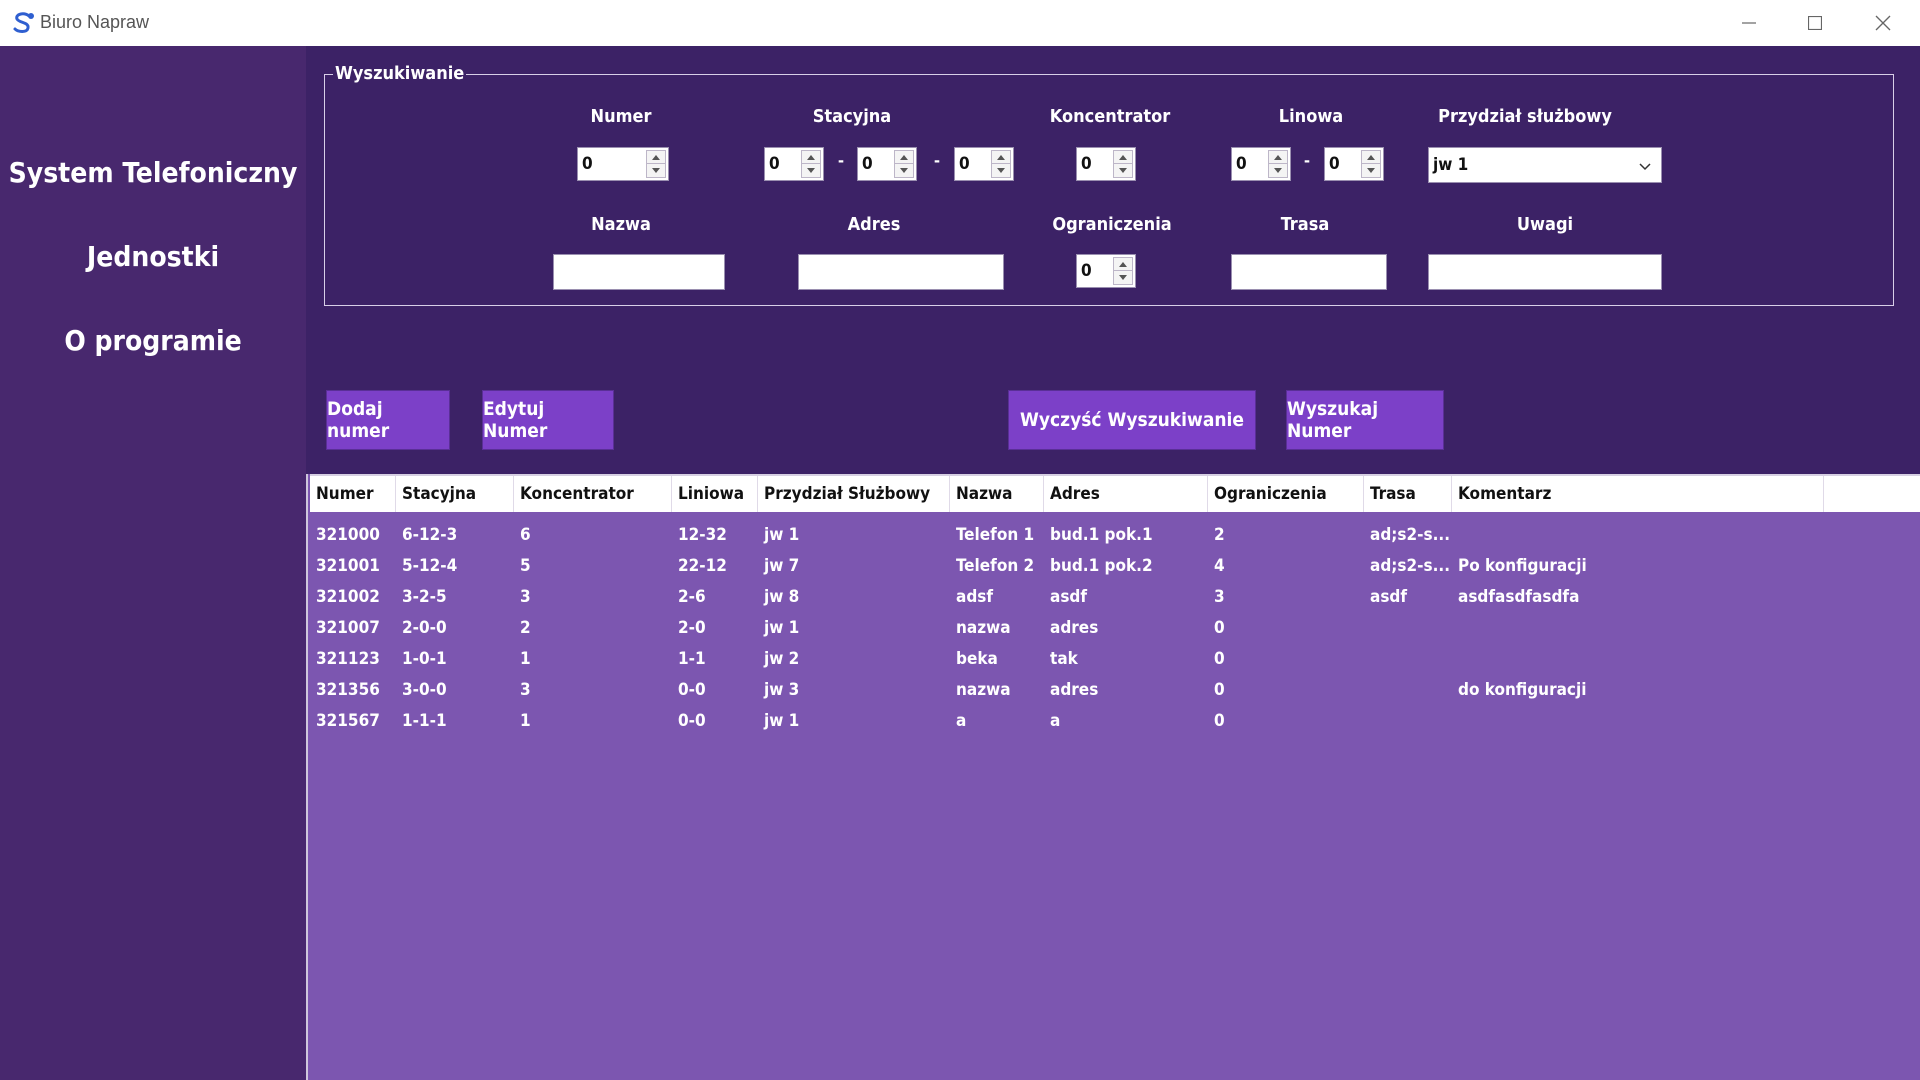 This screenshot has width=1920, height=1080. Describe the element at coordinates (1883, 23) in the screenshot. I see `close-button` at that location.